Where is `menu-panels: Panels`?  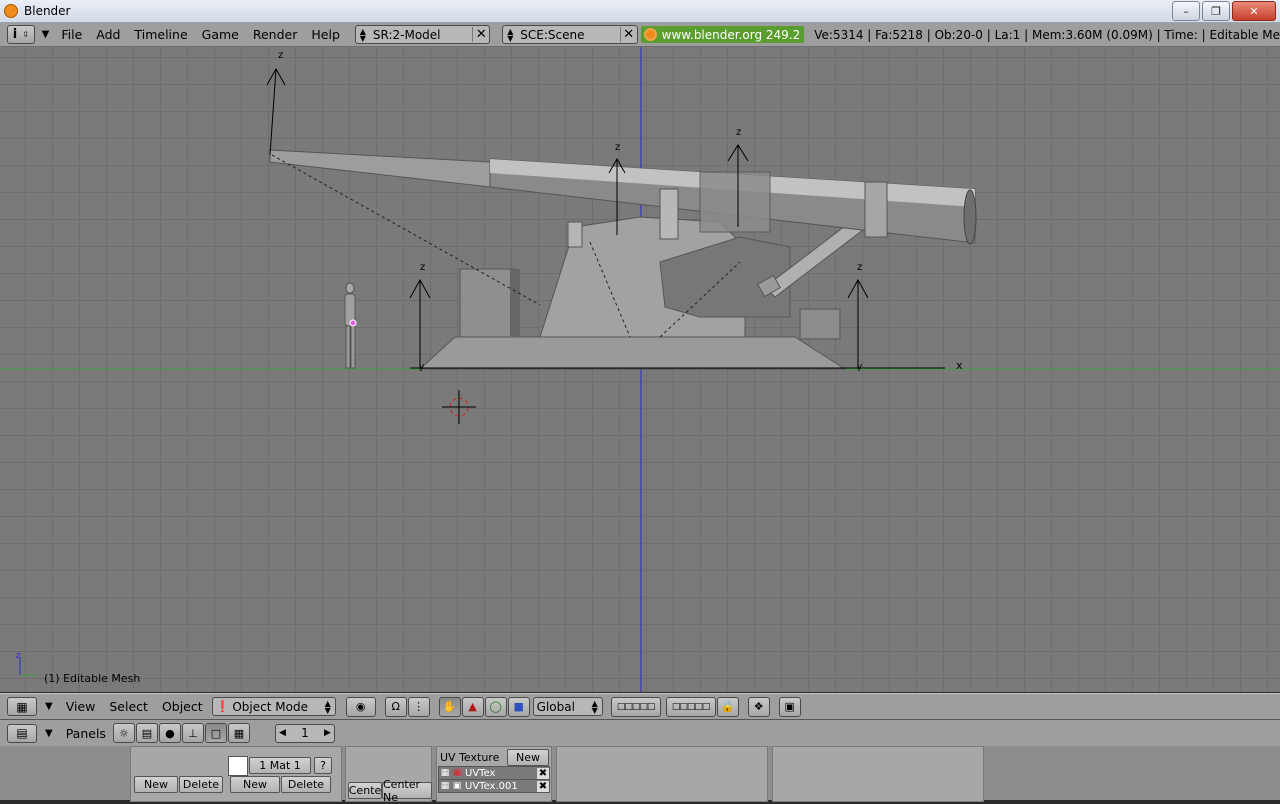 menu-panels: Panels is located at coordinates (86, 733).